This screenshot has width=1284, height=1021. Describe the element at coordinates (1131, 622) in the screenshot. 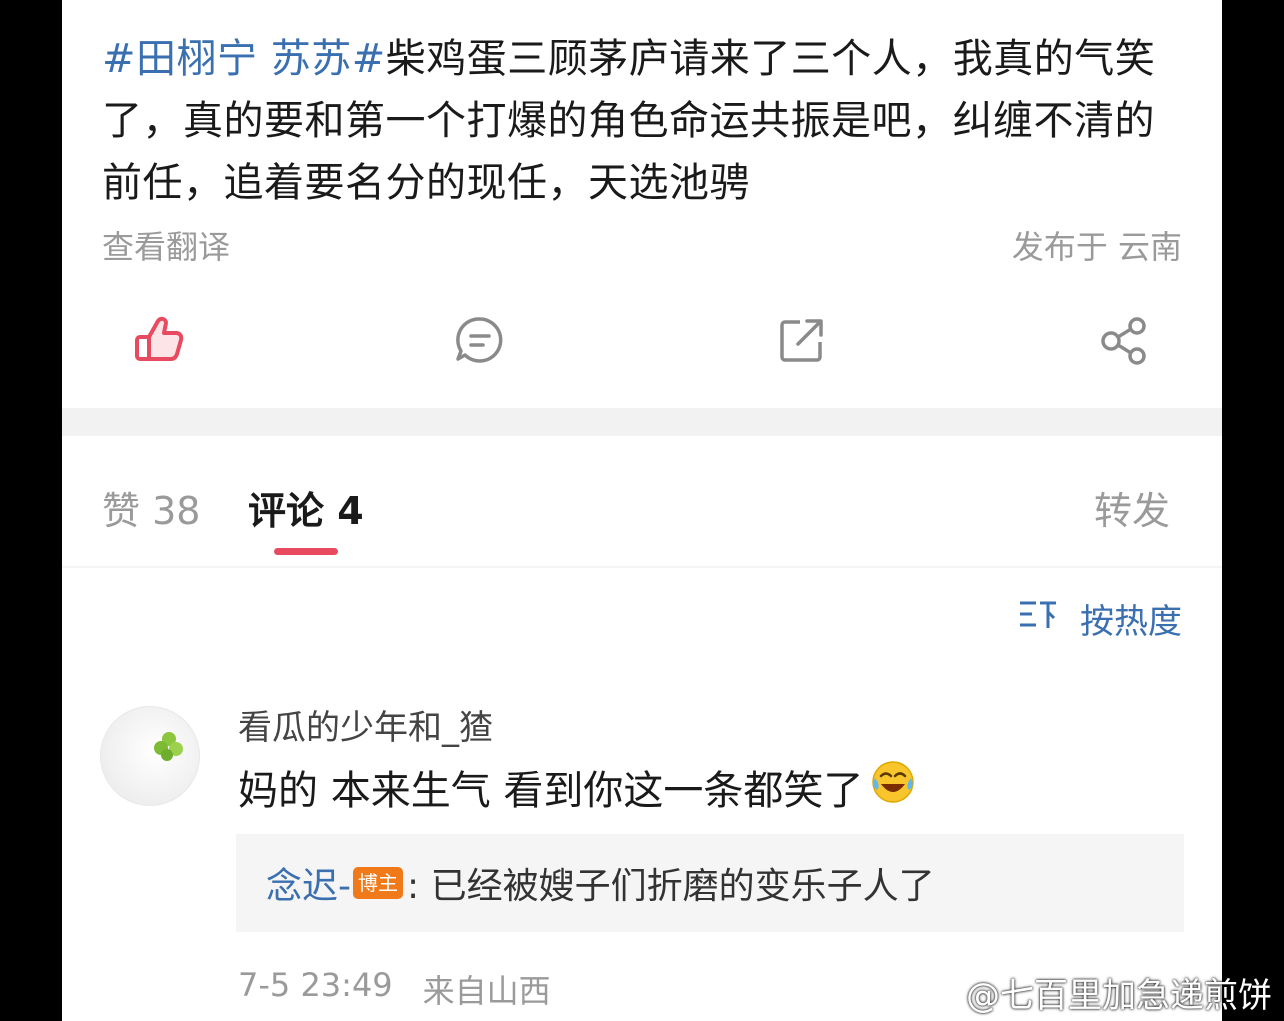

I see `sort-label: 按热度` at that location.